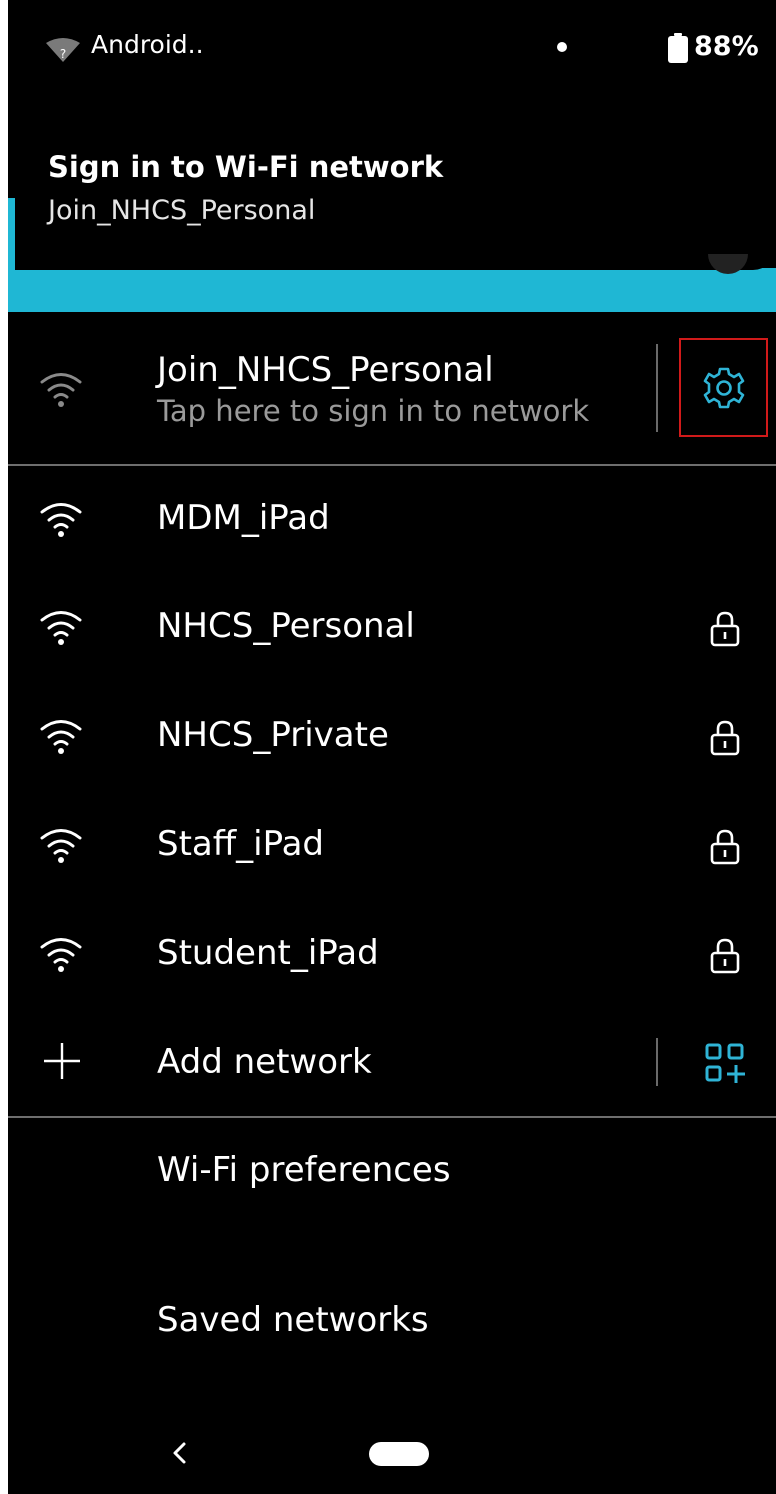 This screenshot has height=1494, width=776. What do you see at coordinates (392, 1193) in the screenshot?
I see `wifi-preferences-item: Wi-Fi preferences` at bounding box center [392, 1193].